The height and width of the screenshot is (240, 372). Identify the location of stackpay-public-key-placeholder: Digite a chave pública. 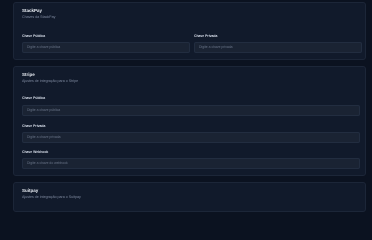
(44, 47).